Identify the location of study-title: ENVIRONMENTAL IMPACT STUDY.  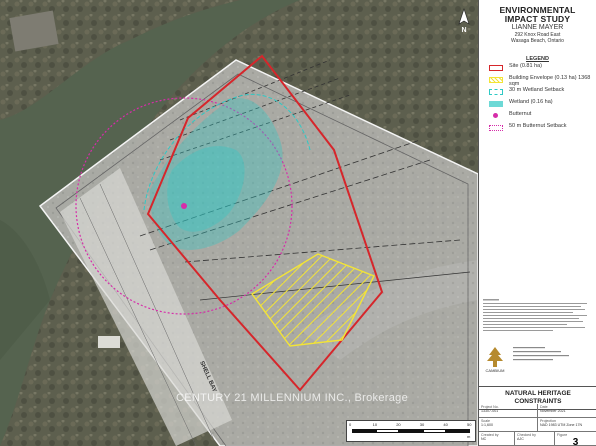
(537, 15).